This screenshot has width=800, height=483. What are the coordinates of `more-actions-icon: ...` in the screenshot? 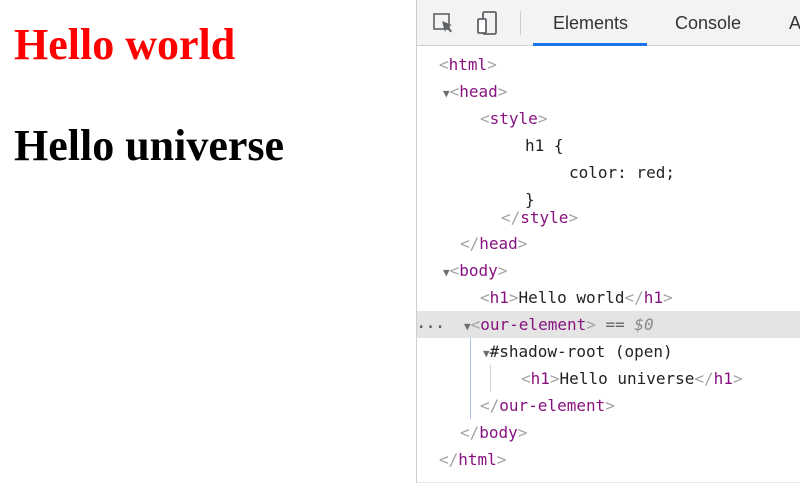 It's located at (430, 324).